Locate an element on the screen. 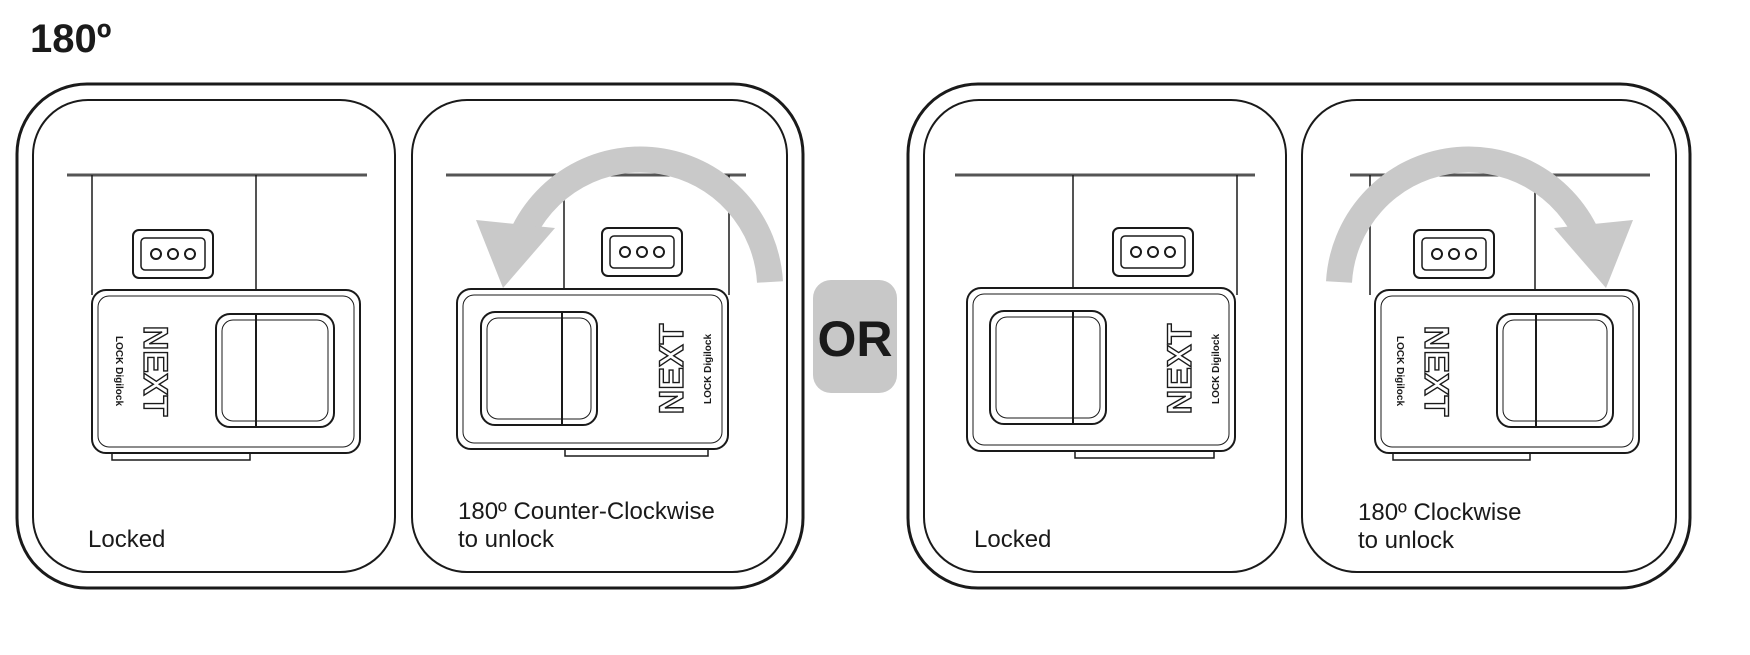 The width and height of the screenshot is (1750, 655). angle-heading: 180º is located at coordinates (70, 39).